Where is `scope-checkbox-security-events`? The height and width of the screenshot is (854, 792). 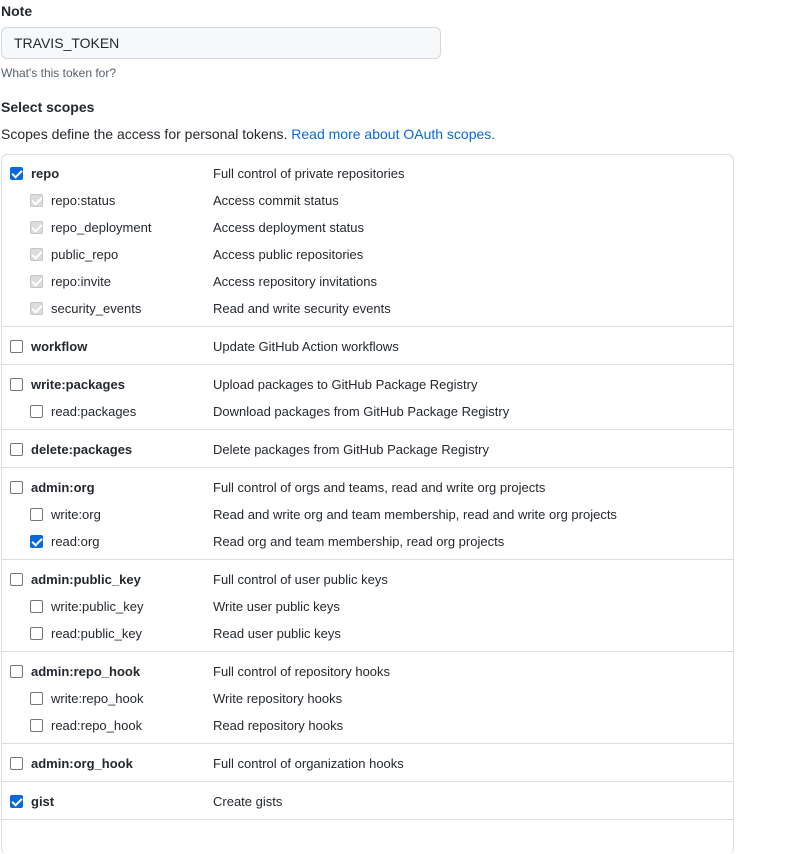
scope-checkbox-security-events is located at coordinates (36, 308).